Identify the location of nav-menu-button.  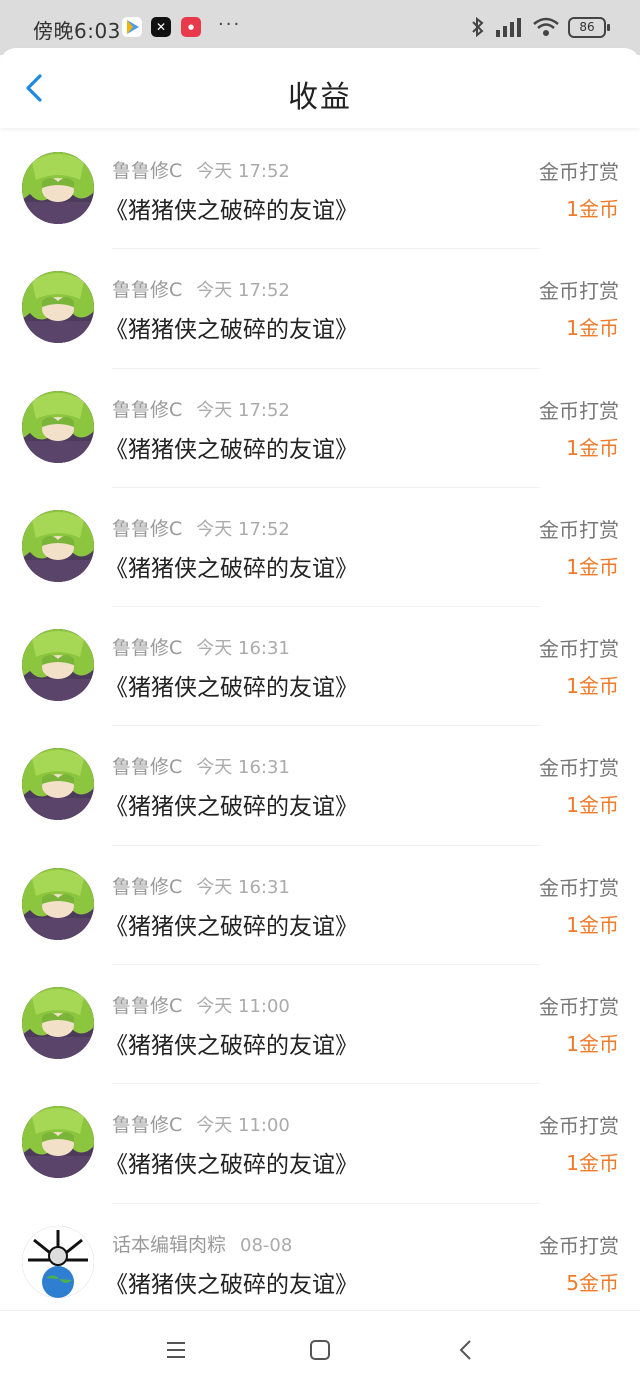
(176, 1350).